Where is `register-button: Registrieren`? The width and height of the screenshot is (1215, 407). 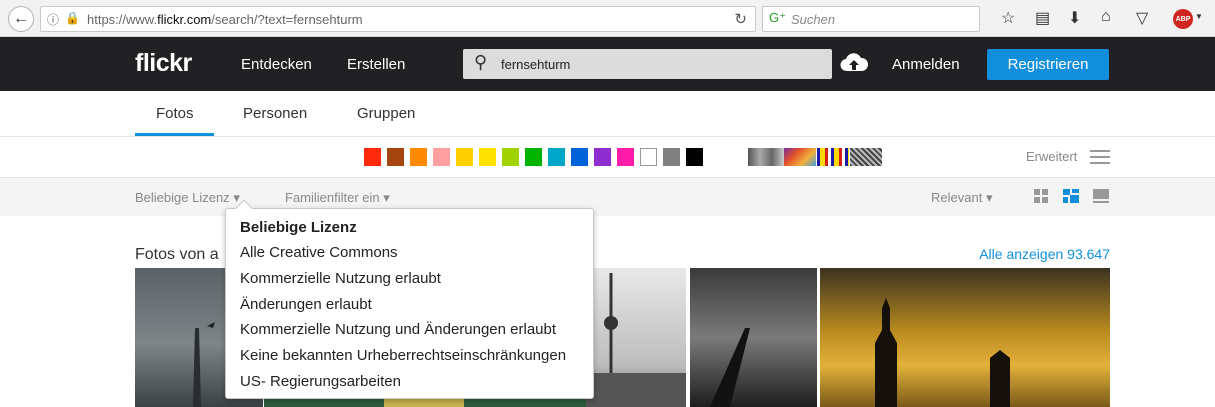
register-button: Registrieren is located at coordinates (1048, 64).